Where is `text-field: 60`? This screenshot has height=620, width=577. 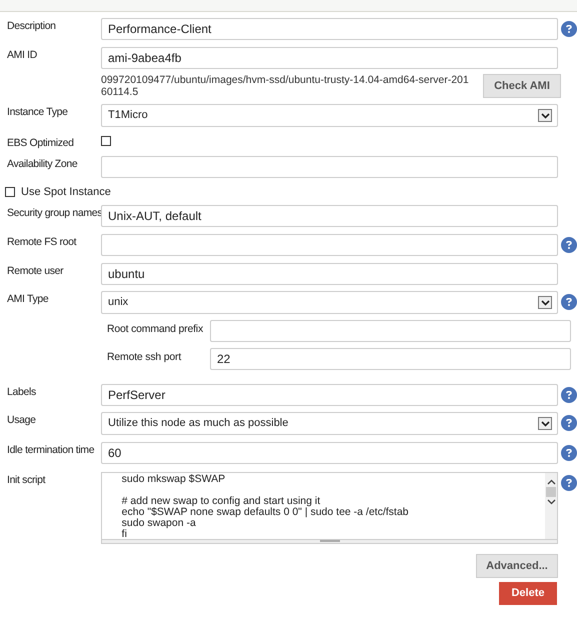 text-field: 60 is located at coordinates (329, 453).